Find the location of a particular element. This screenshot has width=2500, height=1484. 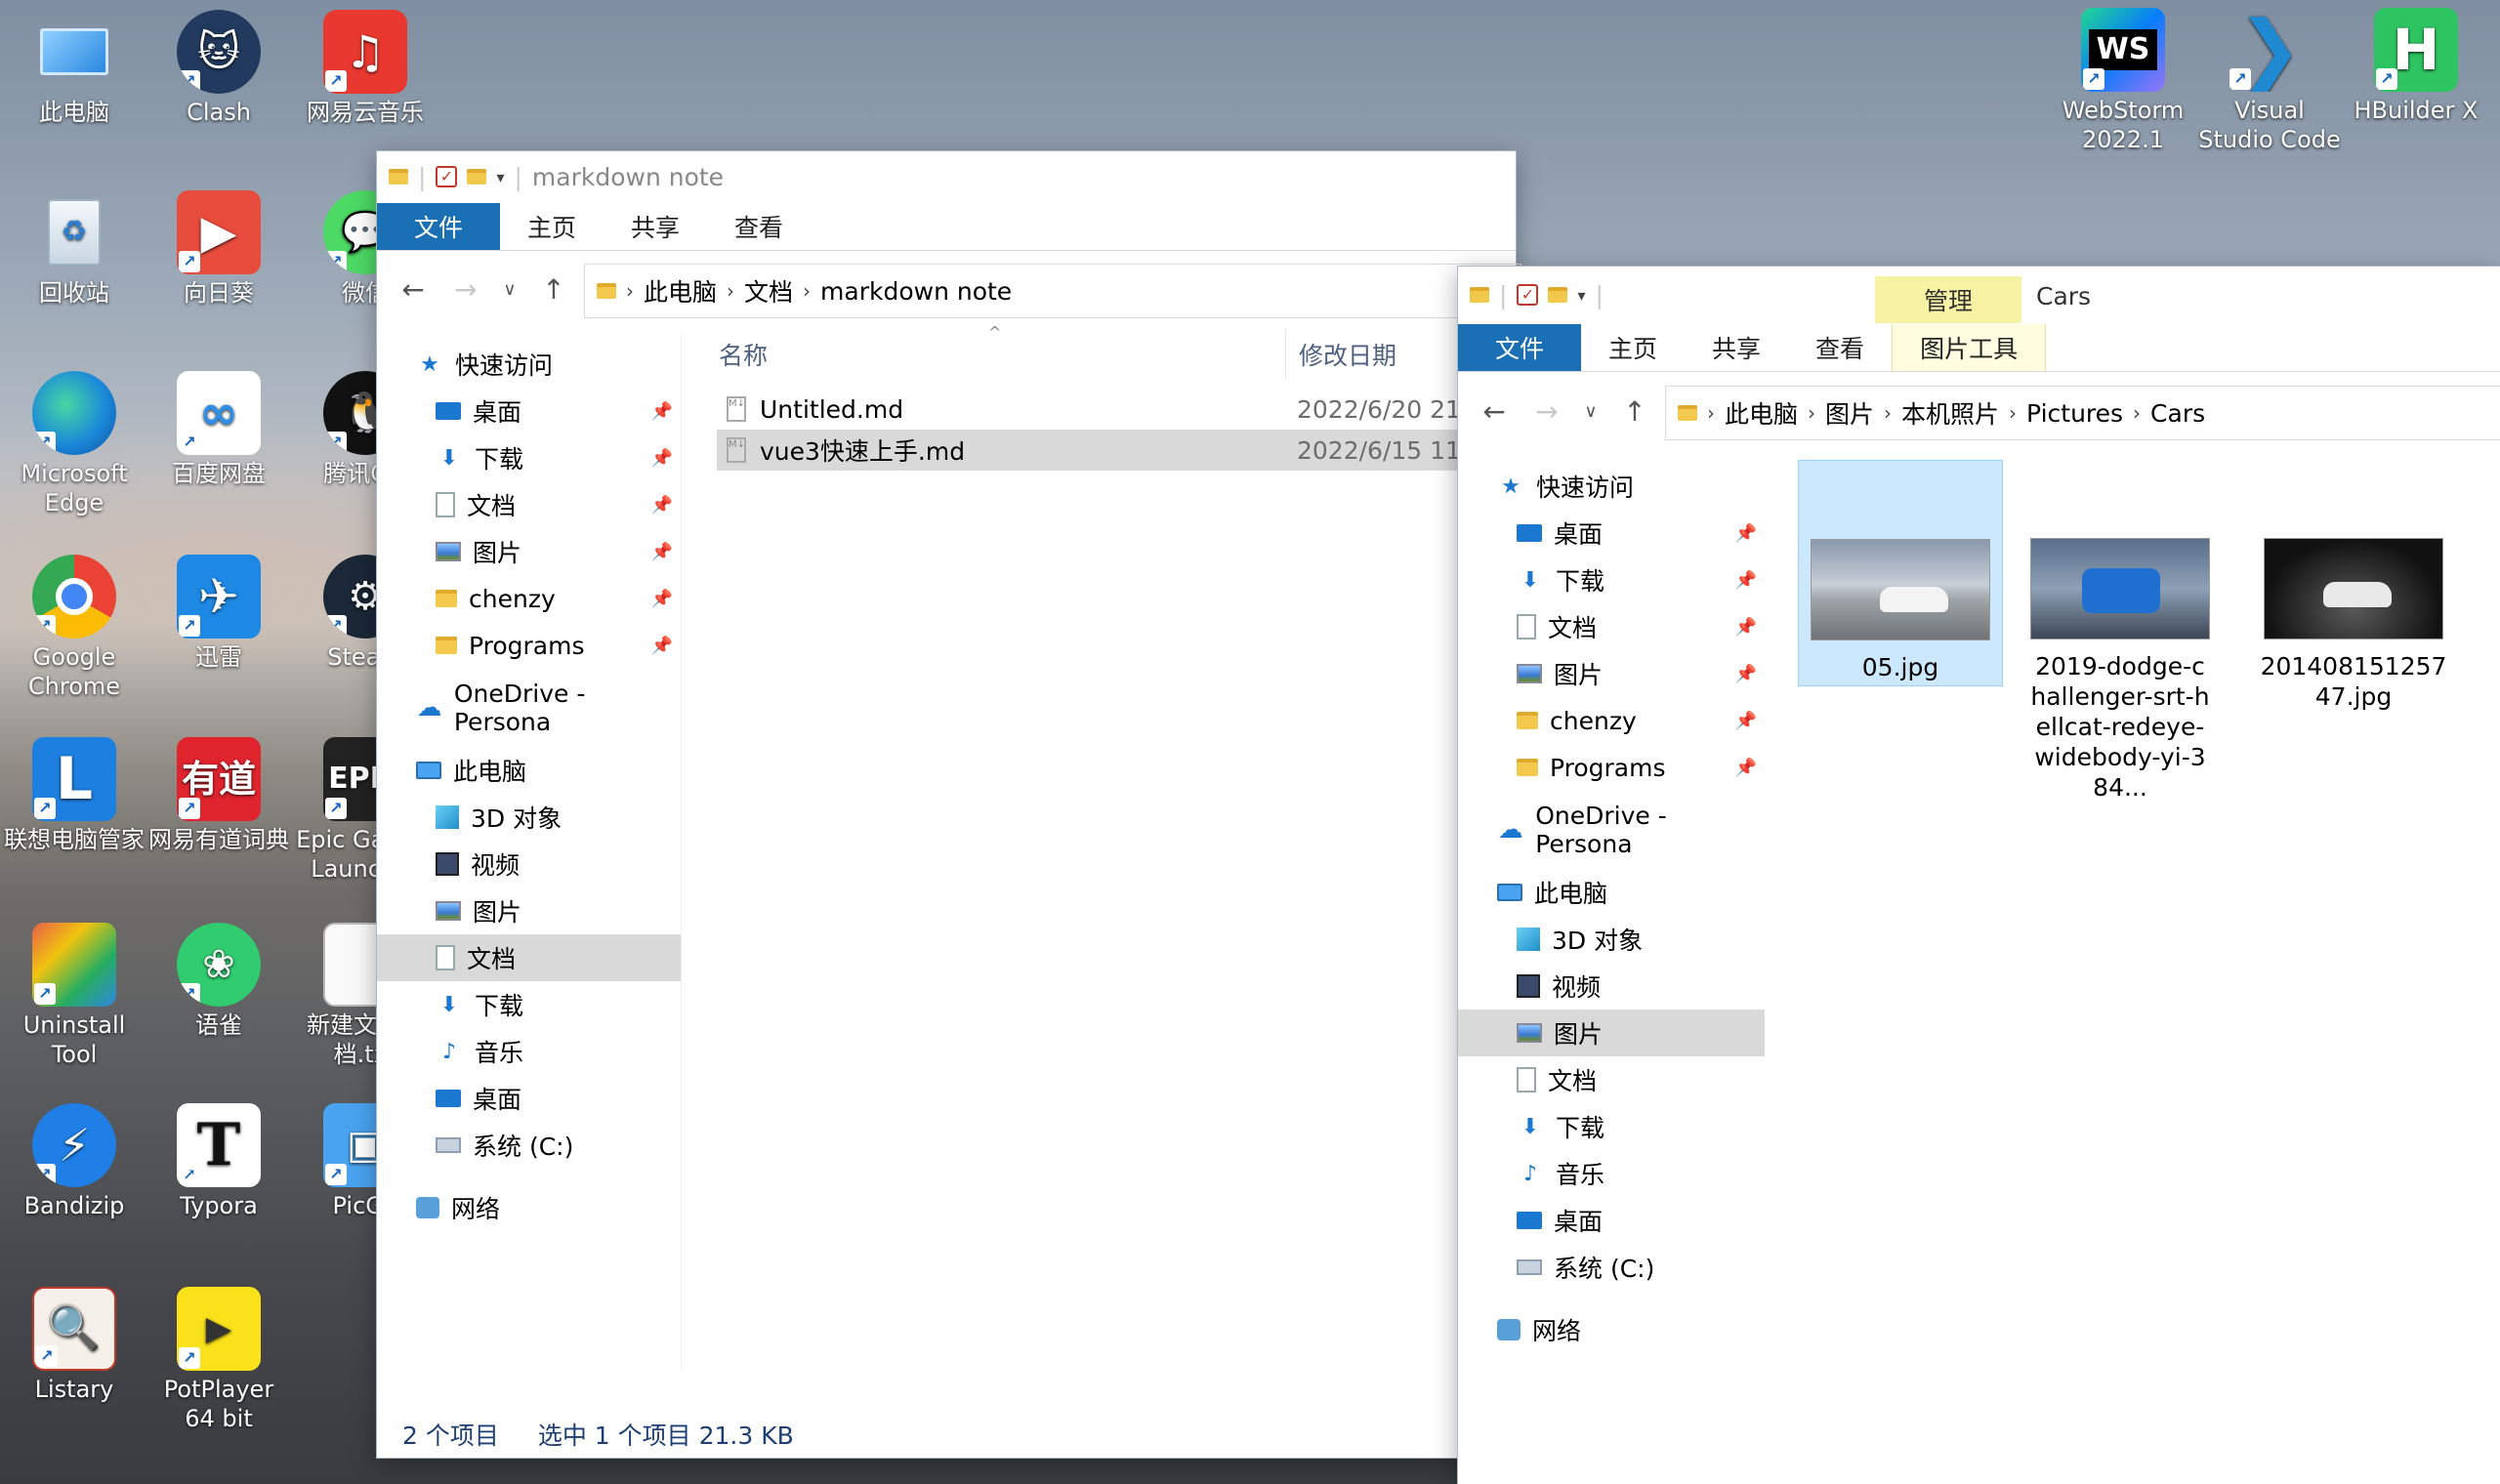

desktop-icon-lenovo: L ↗ 联想电脑管家 is located at coordinates (74, 796).